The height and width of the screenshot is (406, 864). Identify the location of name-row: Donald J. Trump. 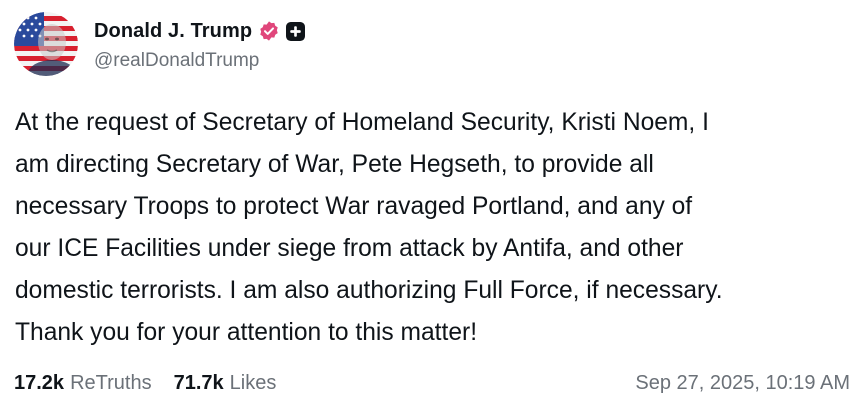
(200, 31).